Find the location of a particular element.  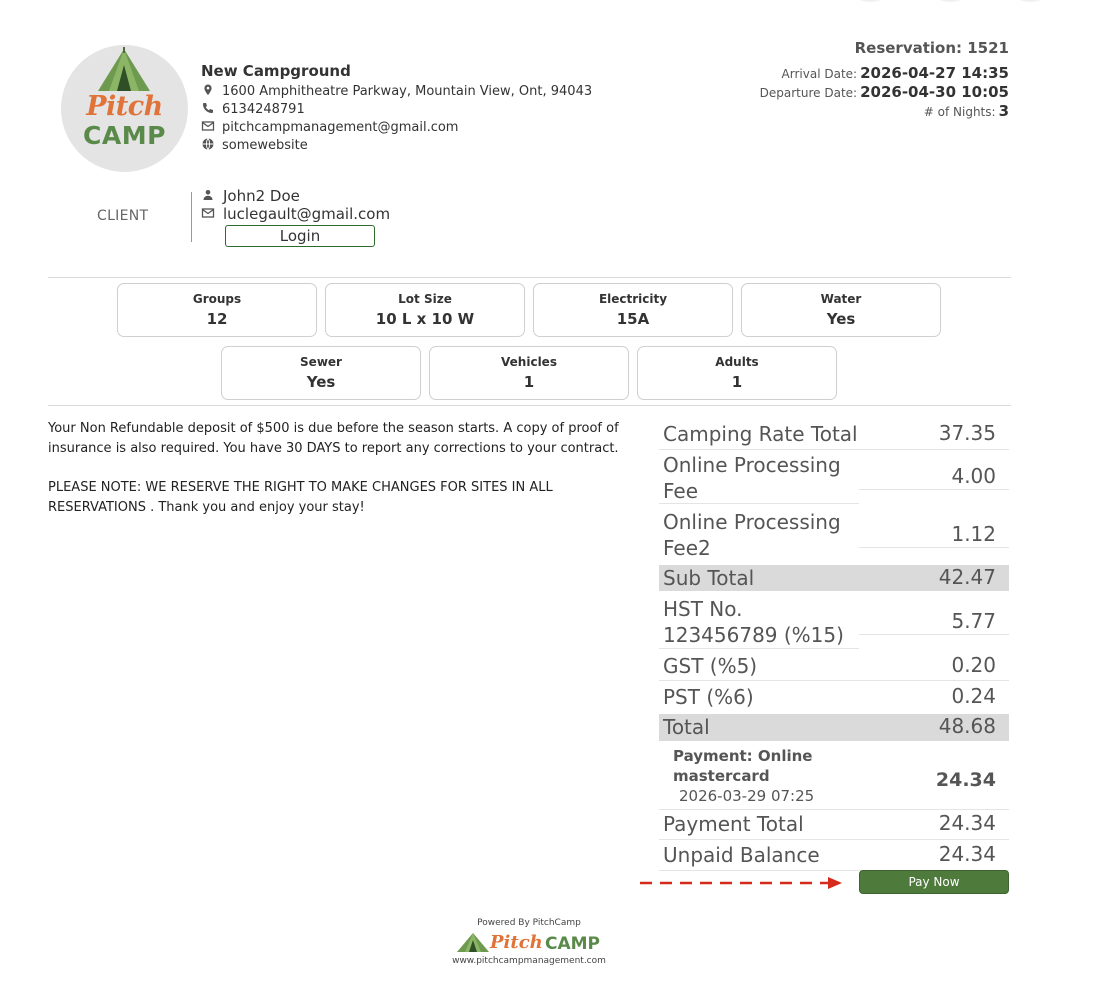

totals-label: Camping Rate Total is located at coordinates (760, 434).